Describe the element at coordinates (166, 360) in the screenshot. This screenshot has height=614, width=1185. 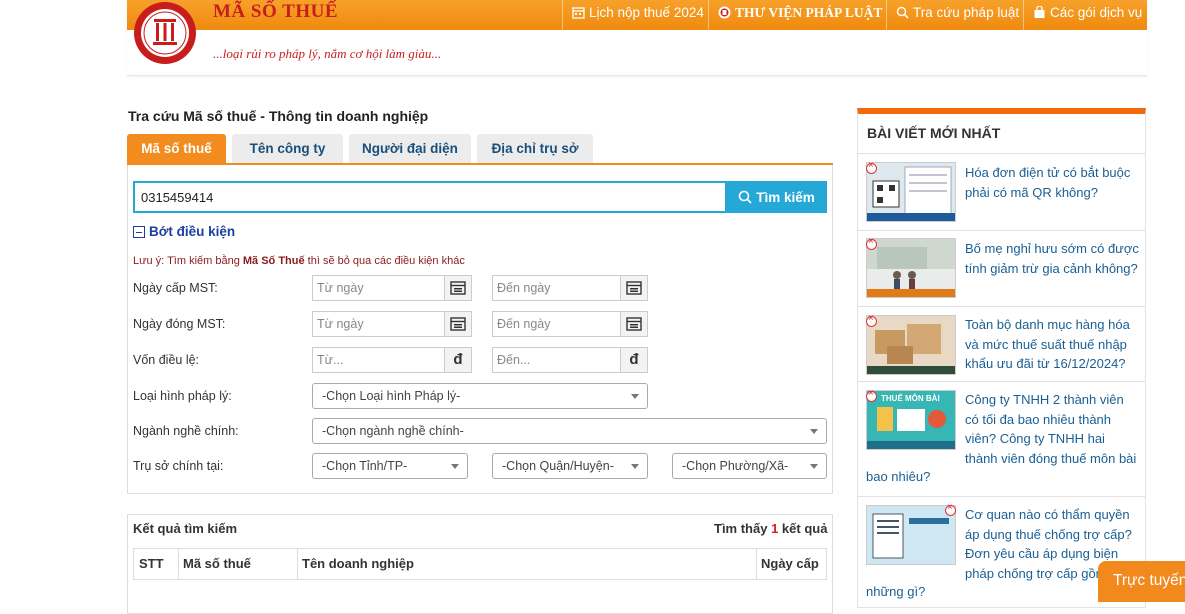
I see `capital-label: Vốn điều lệ:` at that location.